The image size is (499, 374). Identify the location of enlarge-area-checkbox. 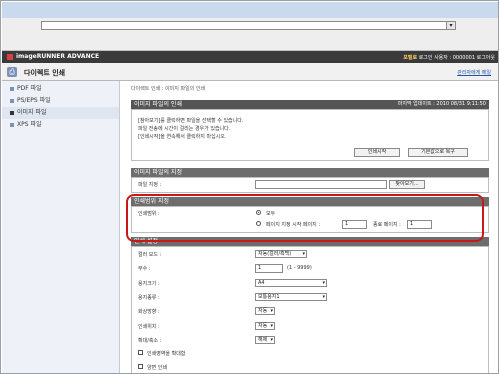
(140, 352).